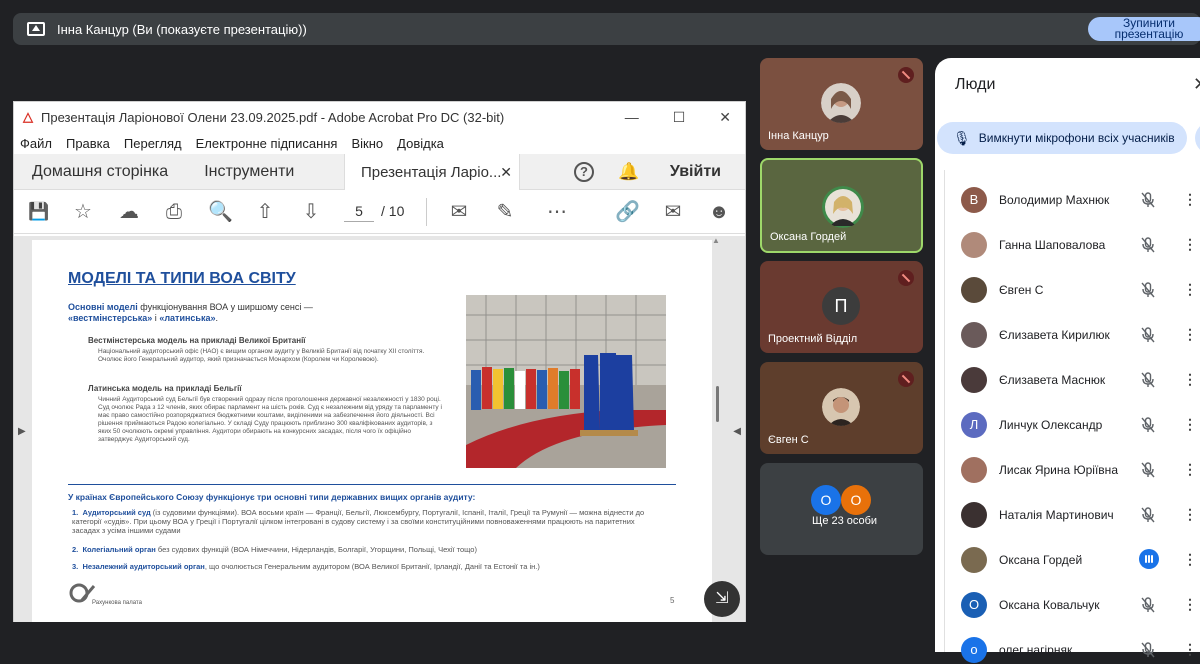 The image size is (1200, 664). I want to click on list-divider, so click(944, 411).